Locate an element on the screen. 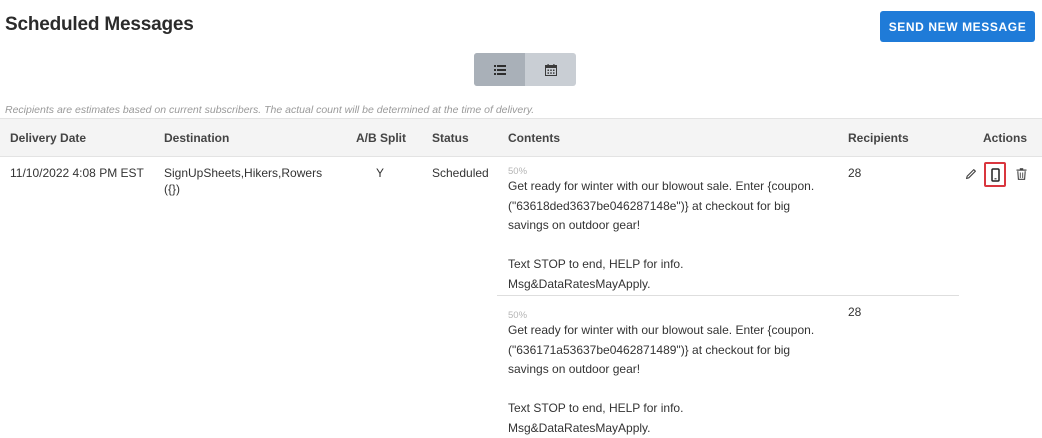 This screenshot has height=438, width=1042. column-ab-split: A/B Split is located at coordinates (381, 138).